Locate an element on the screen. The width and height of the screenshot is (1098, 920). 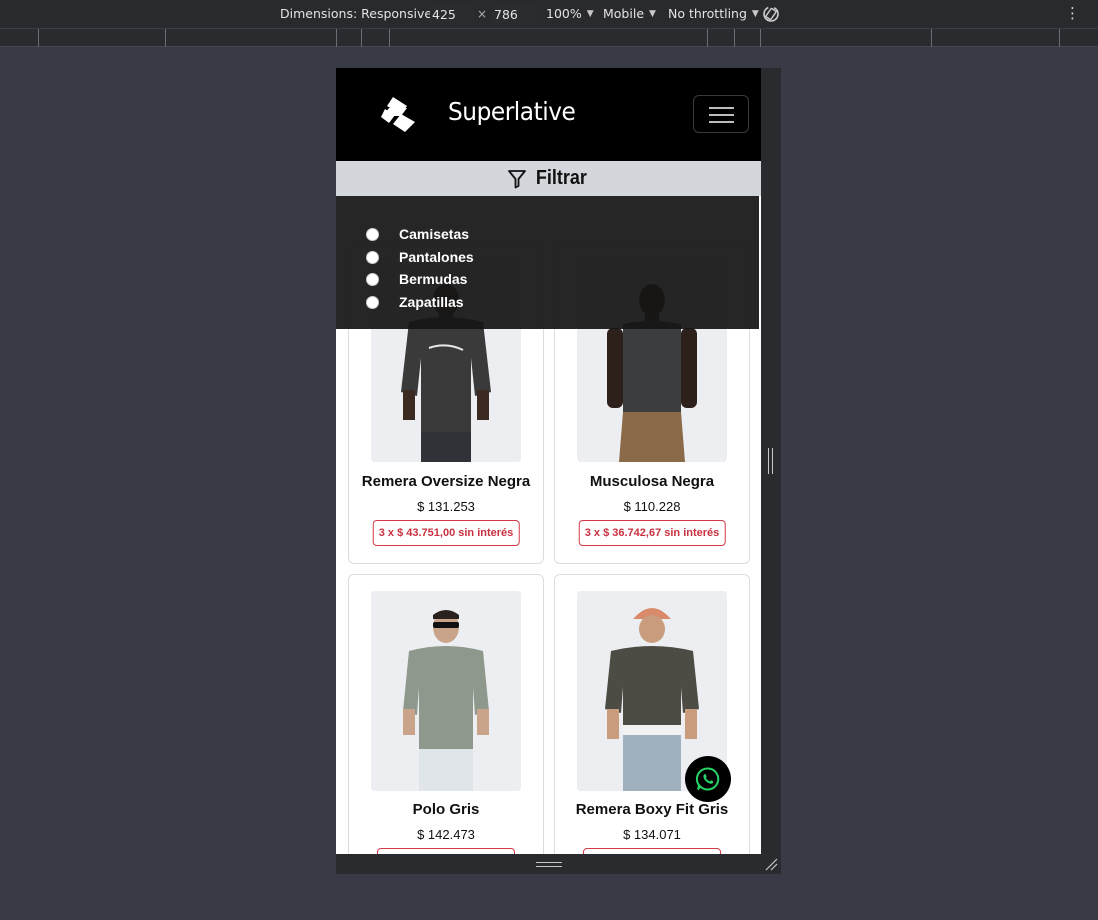
product-card: Polo Gris $ 142.473 is located at coordinates (446, 714).